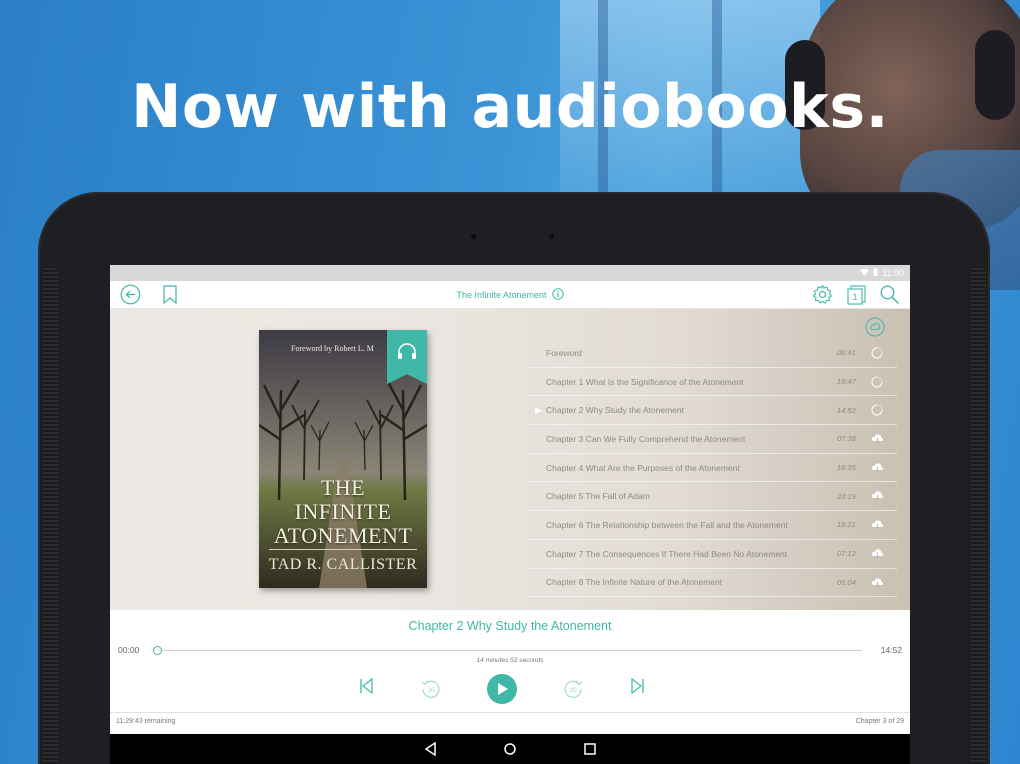 Image resolution: width=1020 pixels, height=764 pixels. What do you see at coordinates (713, 411) in the screenshot?
I see `chapter-row: ▶ Chapter 2 Why Study the Atonement 14:52` at bounding box center [713, 411].